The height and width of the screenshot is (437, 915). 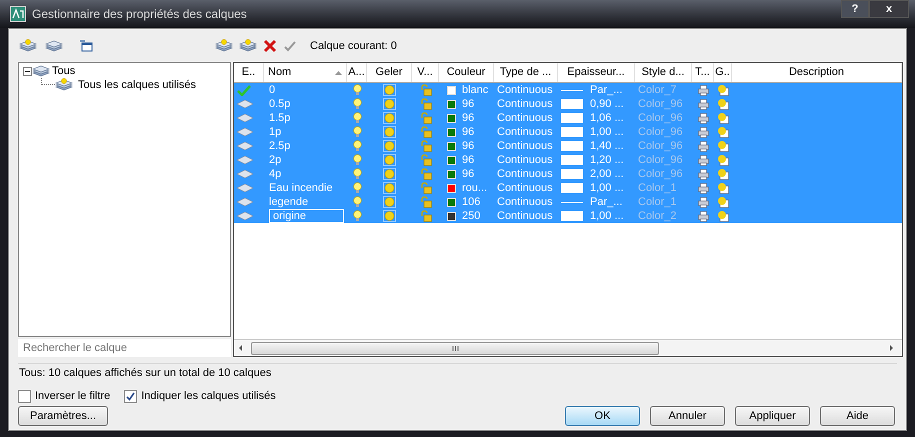 What do you see at coordinates (471, 216) in the screenshot?
I see `color-label: 250` at bounding box center [471, 216].